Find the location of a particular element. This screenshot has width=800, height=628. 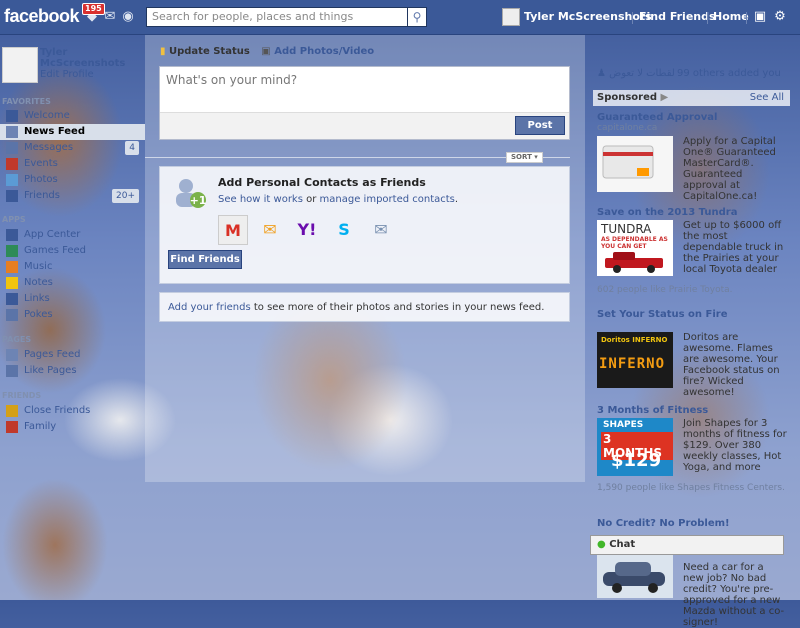

post-button: Post is located at coordinates (540, 125).